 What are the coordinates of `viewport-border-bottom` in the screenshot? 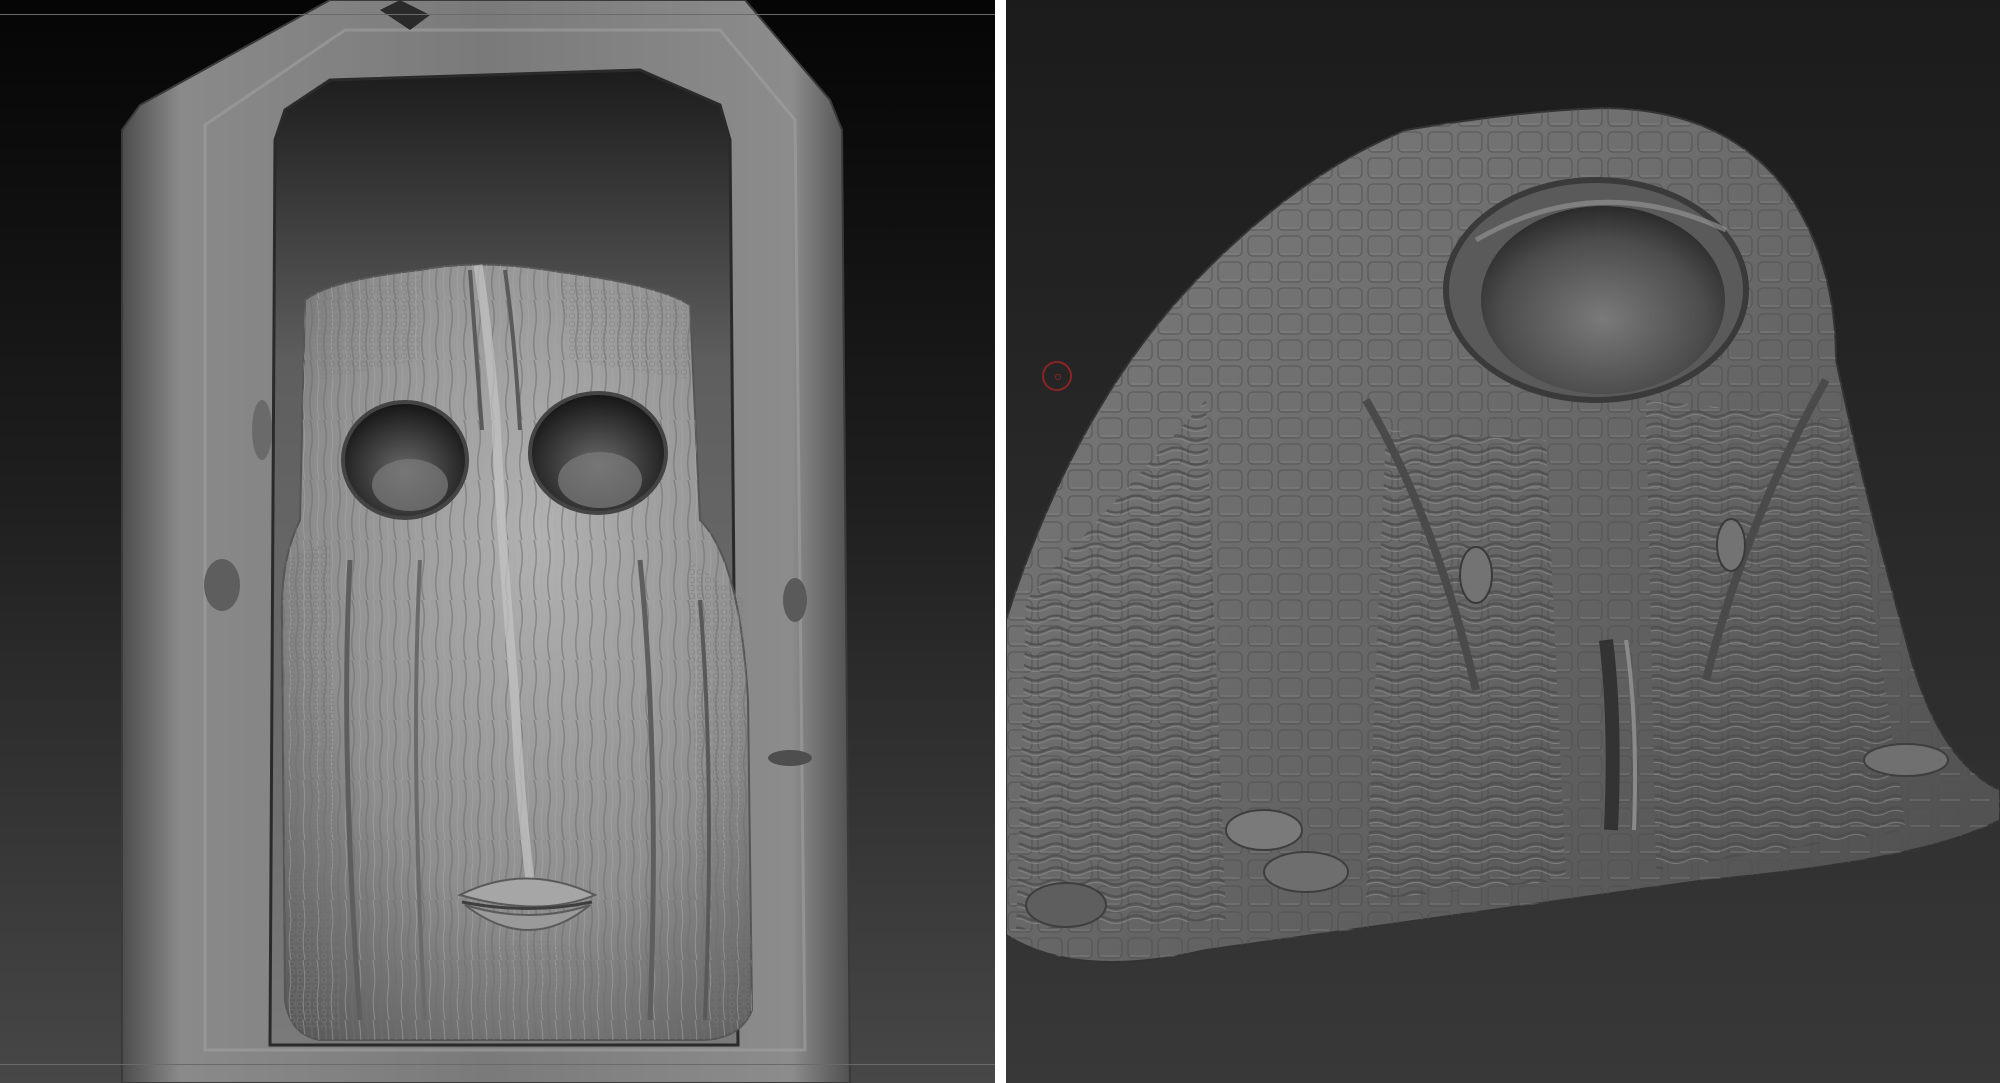 It's located at (497, 1064).